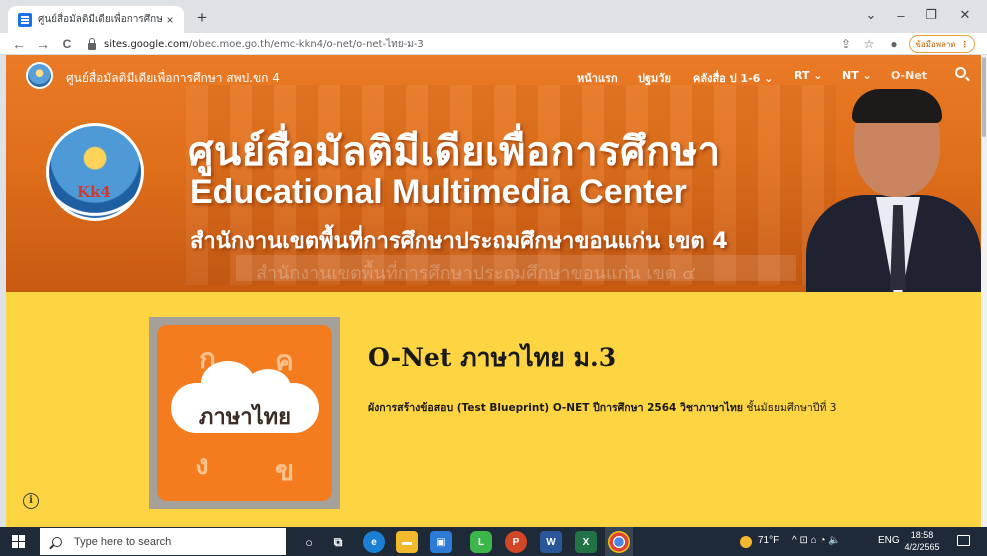 The height and width of the screenshot is (556, 987). Describe the element at coordinates (309, 542) in the screenshot. I see `cortana-icon: ○` at that location.